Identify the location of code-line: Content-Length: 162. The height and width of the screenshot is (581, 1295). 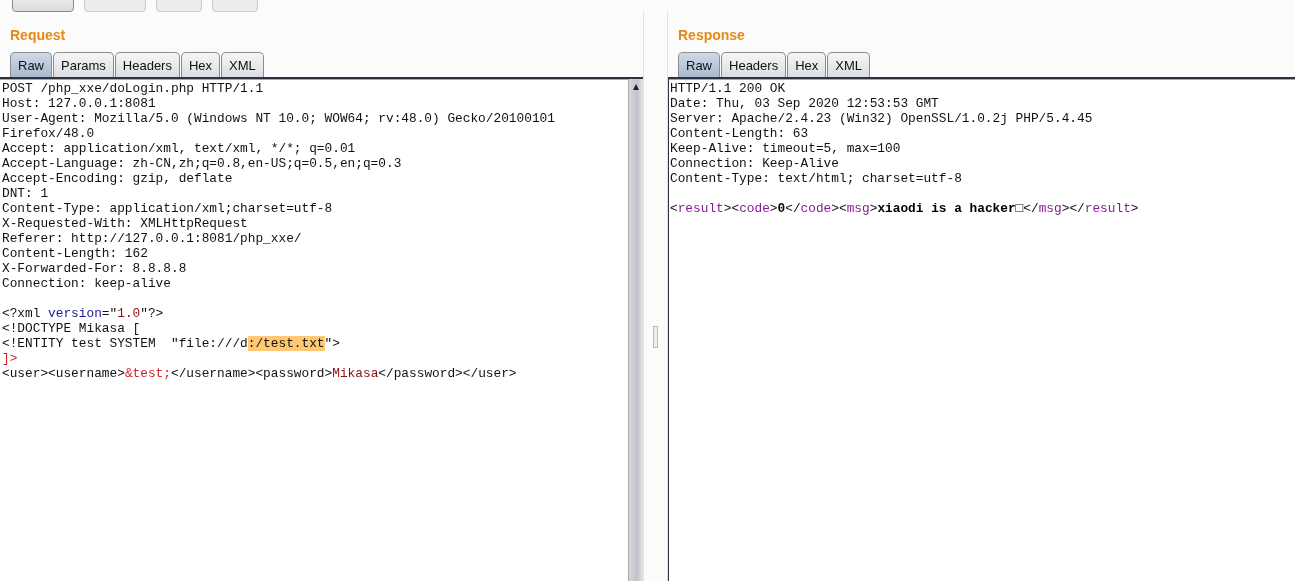
(75, 253).